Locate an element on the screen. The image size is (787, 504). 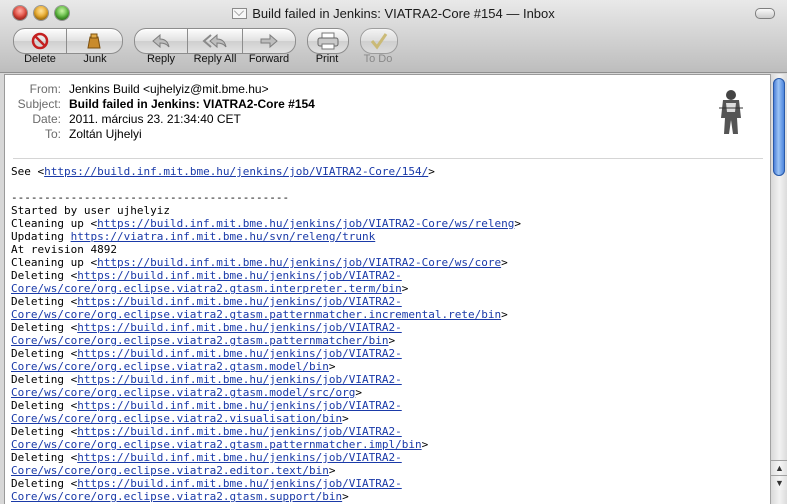
reply-button is located at coordinates (161, 41).